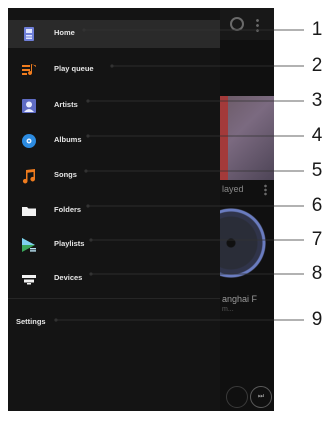  What do you see at coordinates (237, 24) in the screenshot?
I see `search-icon` at bounding box center [237, 24].